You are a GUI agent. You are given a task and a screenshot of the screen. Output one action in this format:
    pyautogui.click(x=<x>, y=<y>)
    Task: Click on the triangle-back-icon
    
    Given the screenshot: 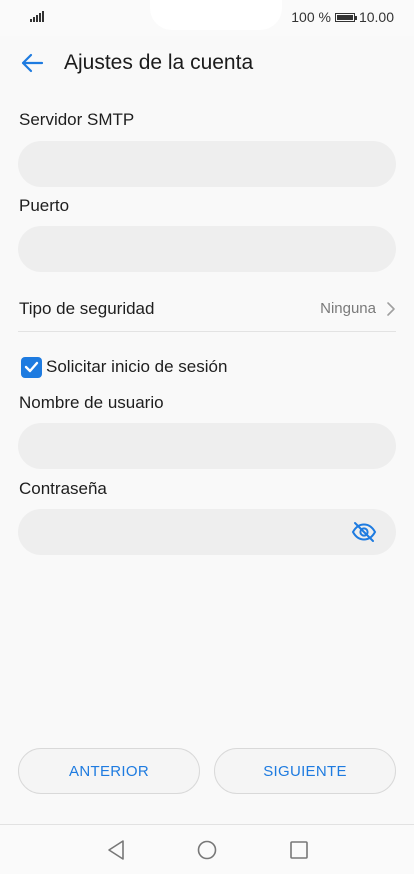 What is the action you would take?
    pyautogui.click(x=116, y=850)
    